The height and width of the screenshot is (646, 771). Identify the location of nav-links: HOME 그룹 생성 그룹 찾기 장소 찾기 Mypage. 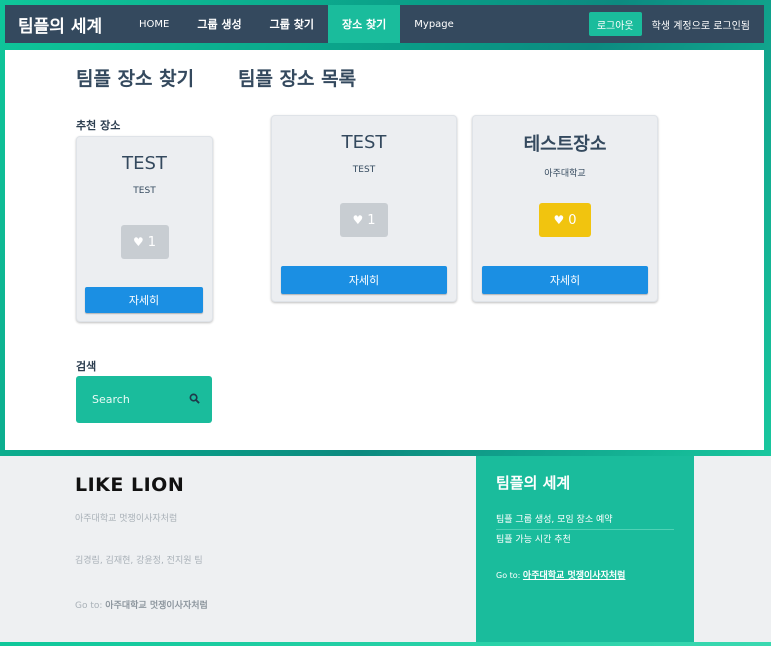
(296, 24).